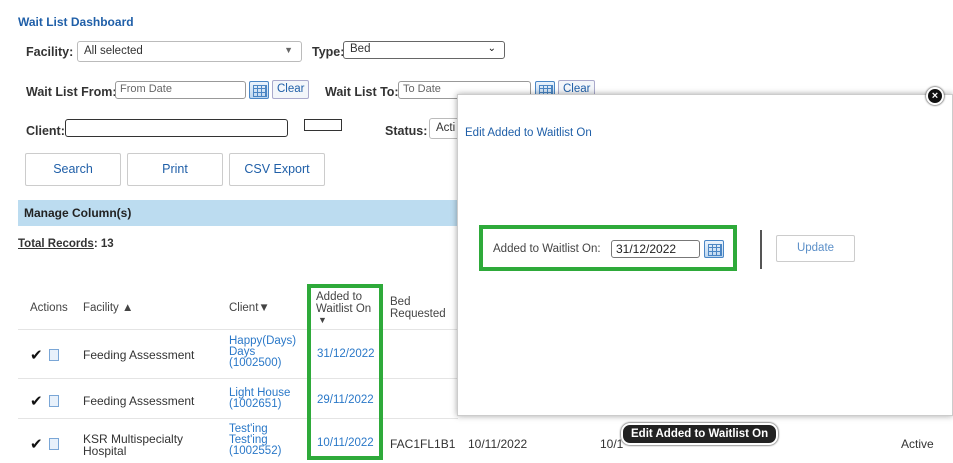 Image resolution: width=953 pixels, height=463 pixels. I want to click on total-records: Total Records: 13, so click(66, 244).